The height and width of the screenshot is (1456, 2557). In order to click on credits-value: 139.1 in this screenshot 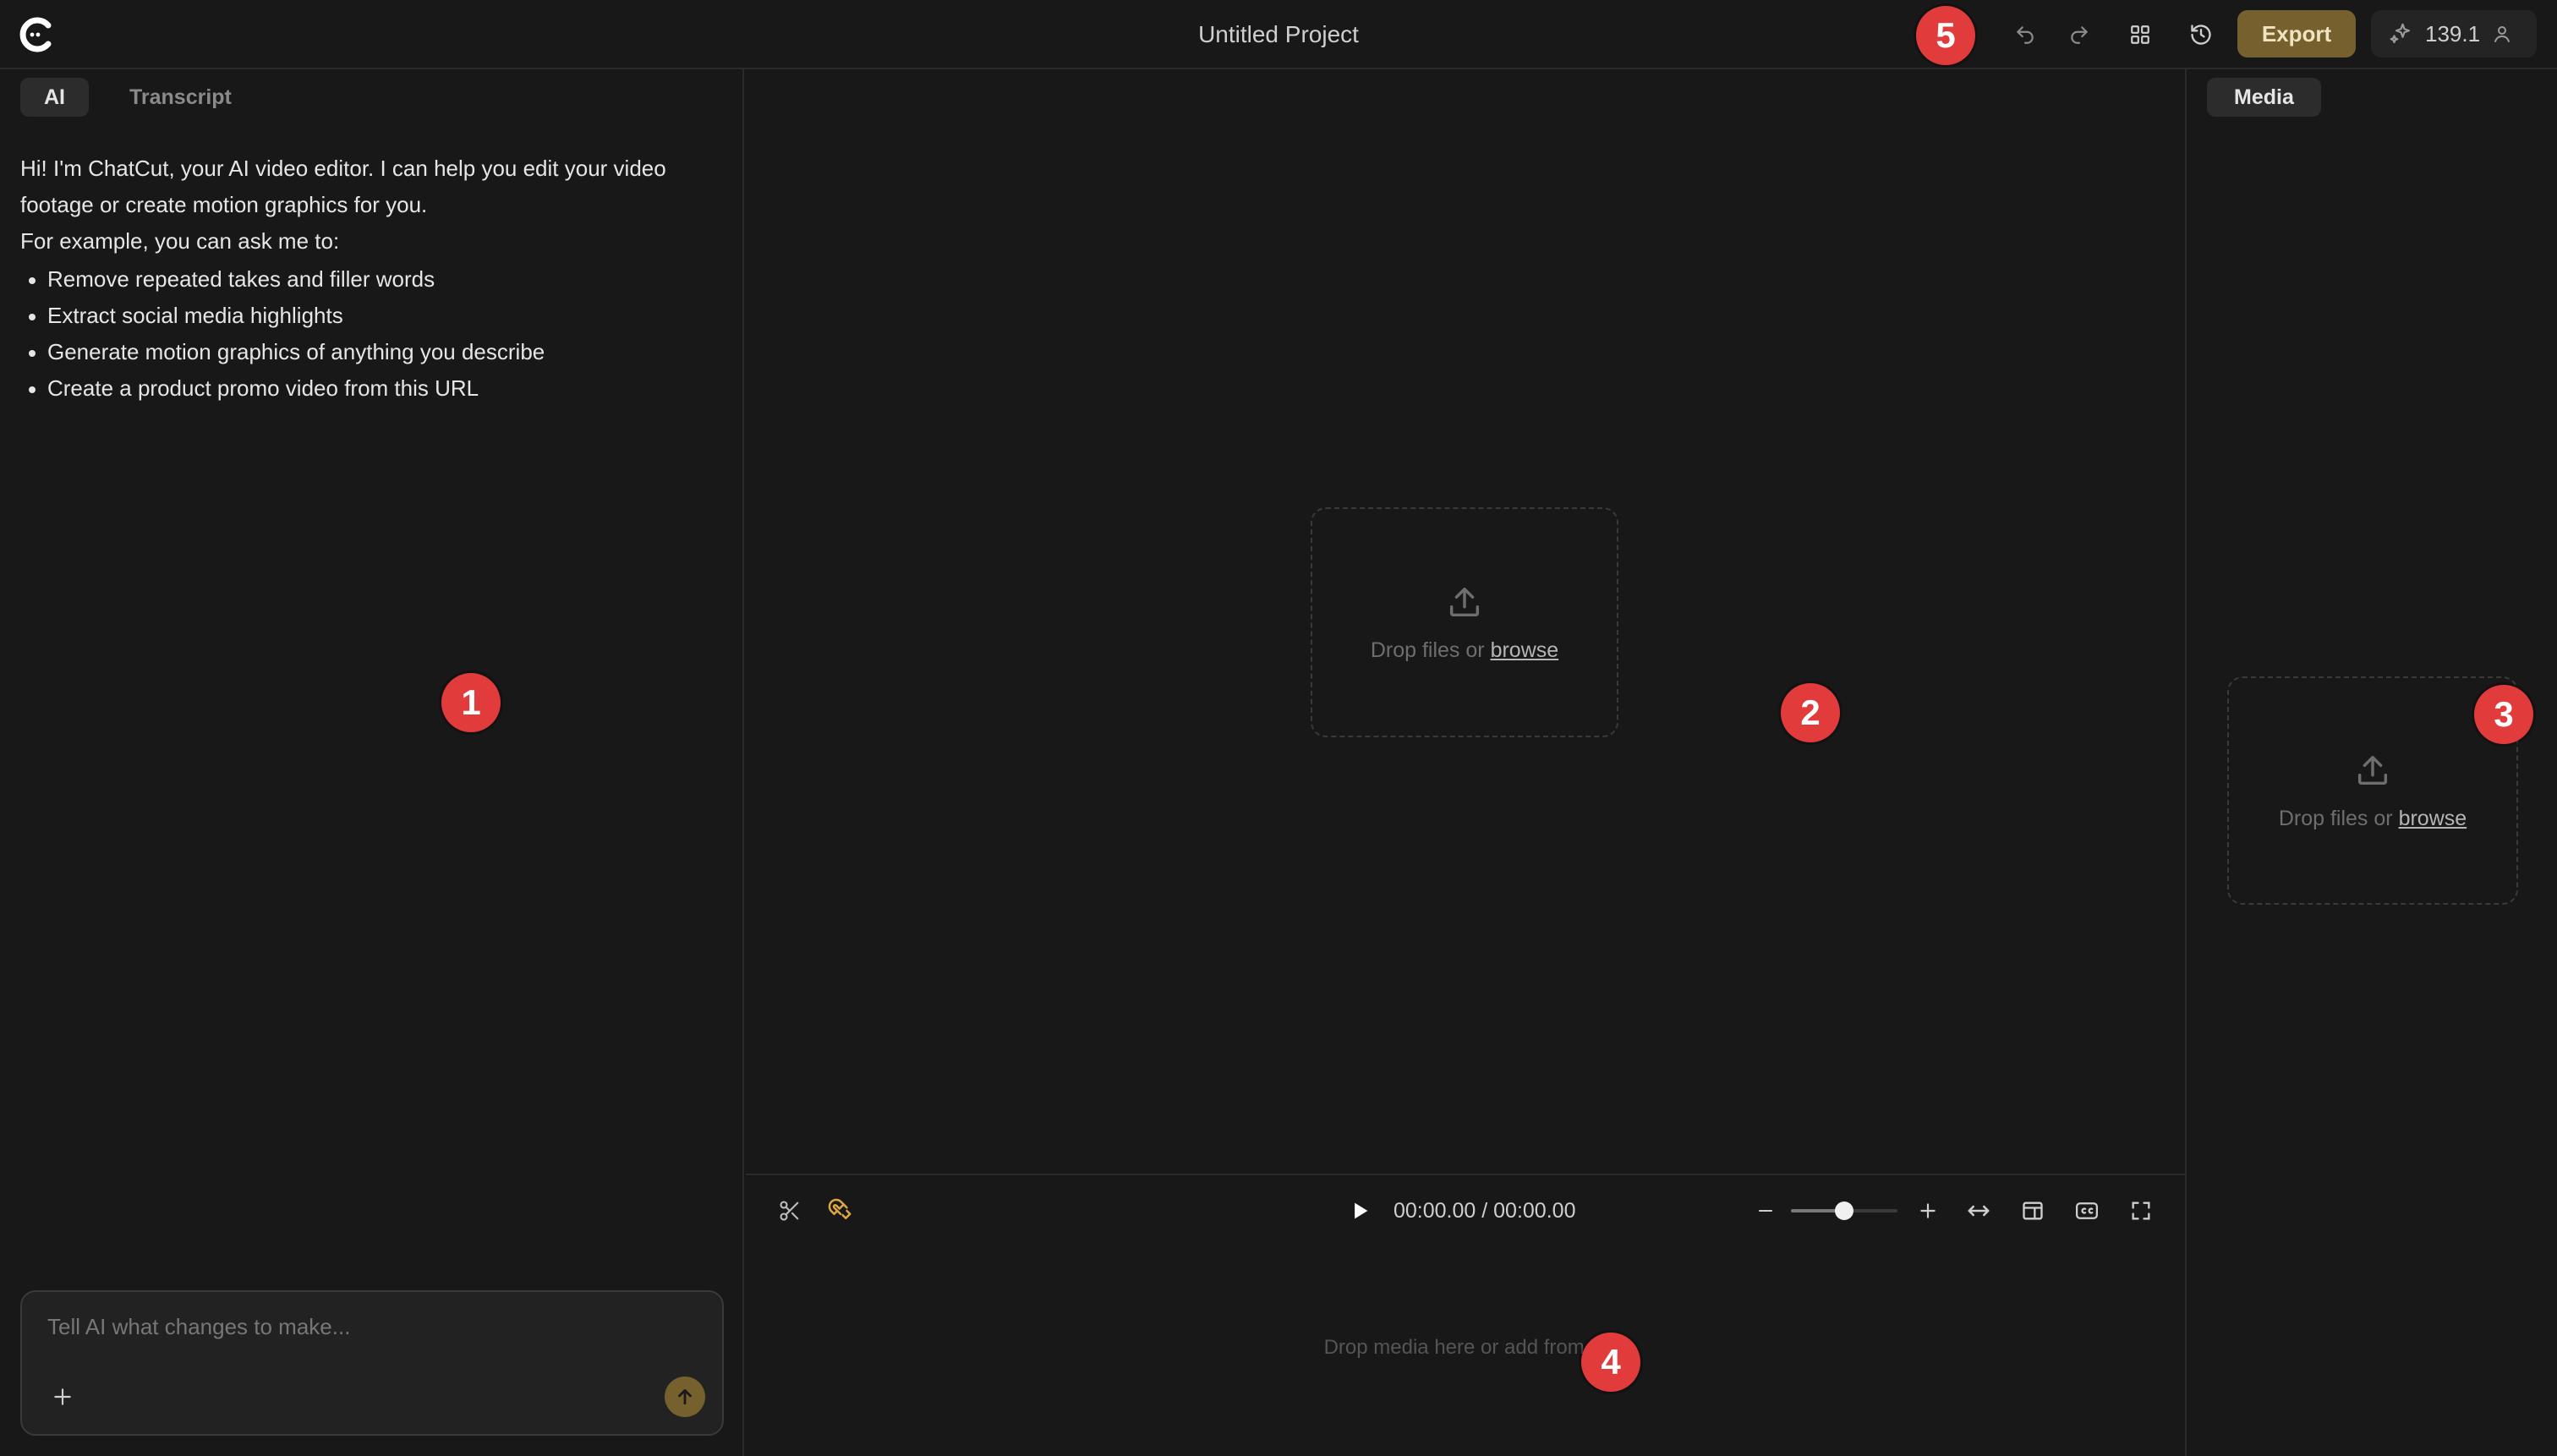, I will do `click(2453, 33)`.